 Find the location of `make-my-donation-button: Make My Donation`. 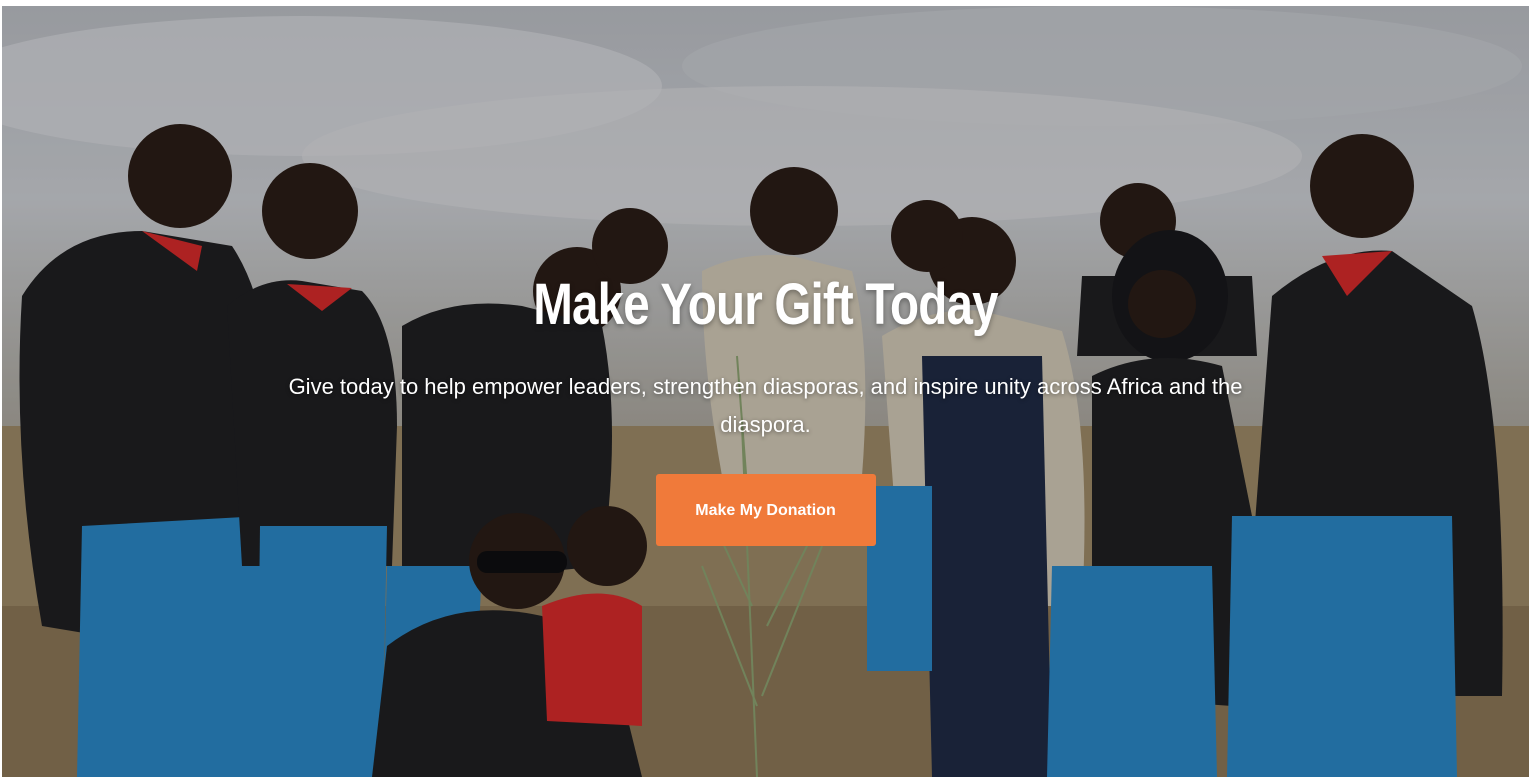

make-my-donation-button: Make My Donation is located at coordinates (765, 510).